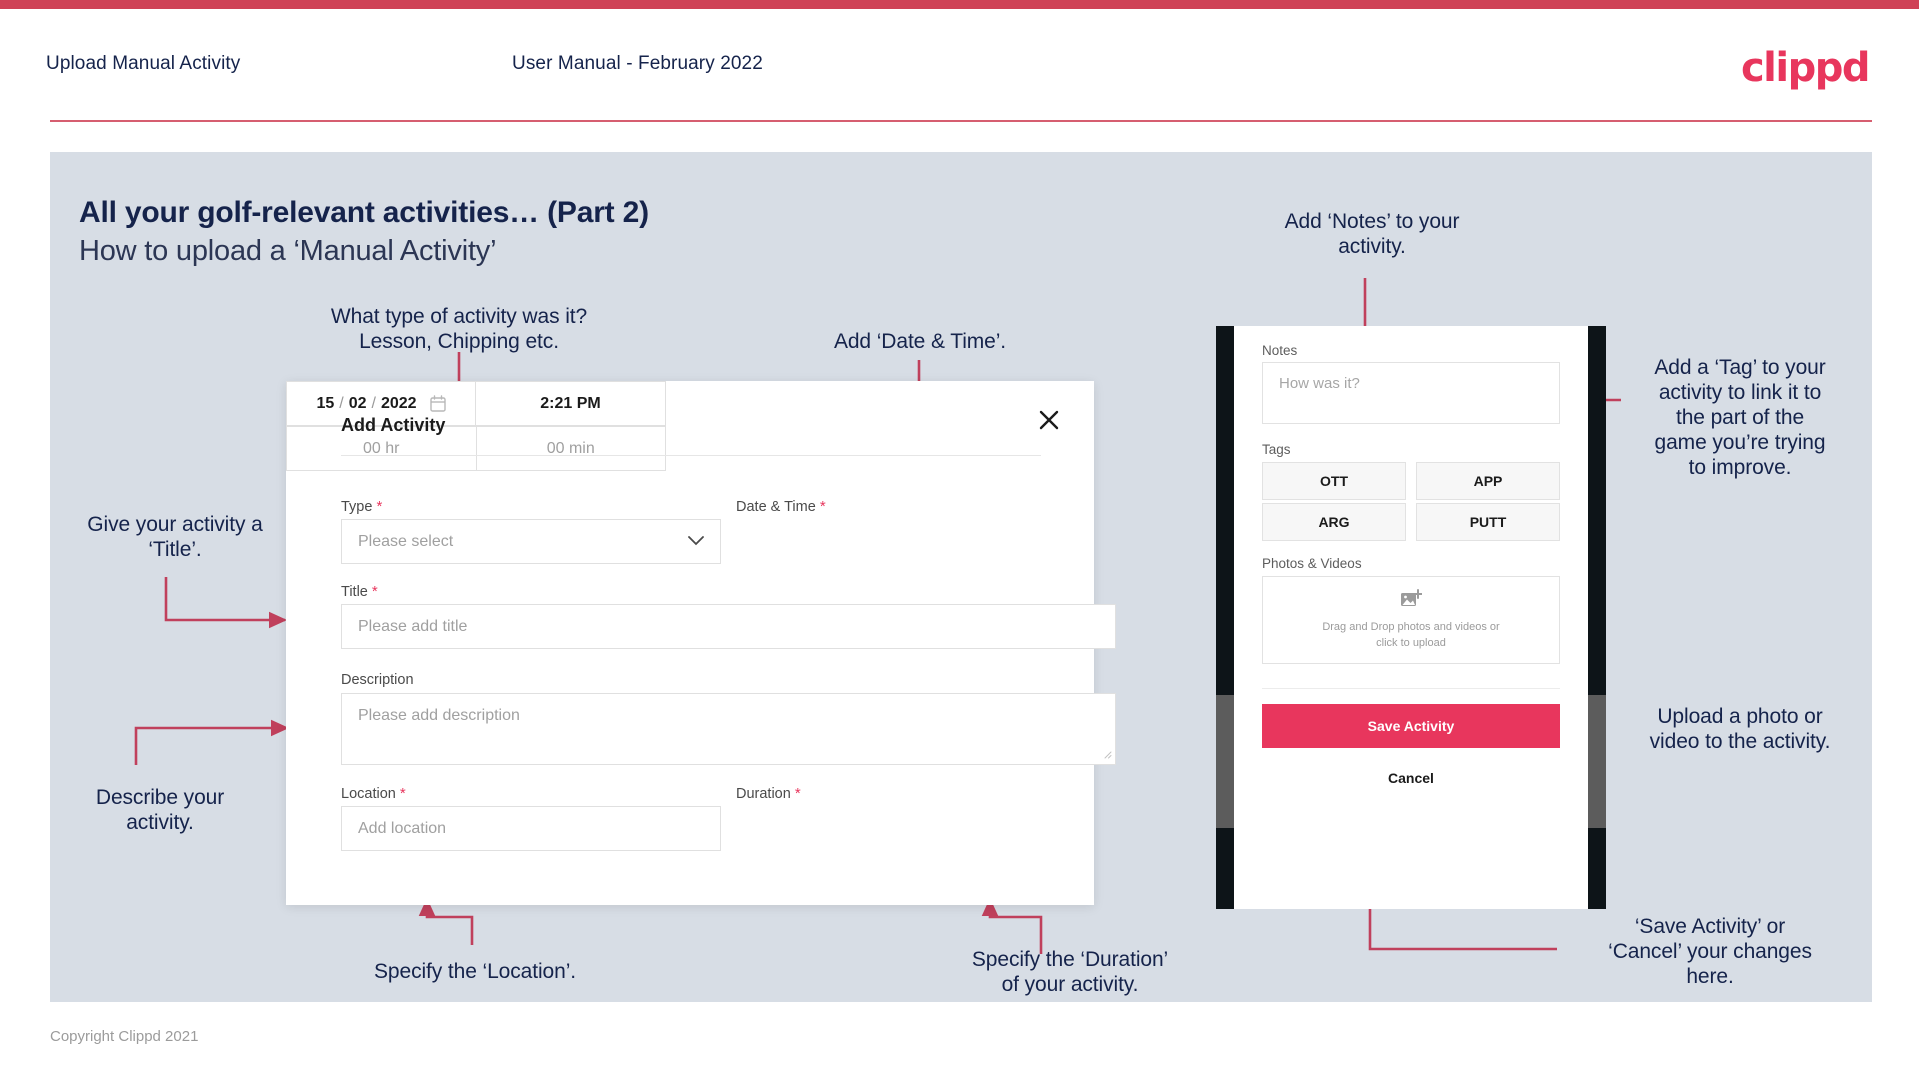  I want to click on date-time-label: Date & Time *, so click(781, 506).